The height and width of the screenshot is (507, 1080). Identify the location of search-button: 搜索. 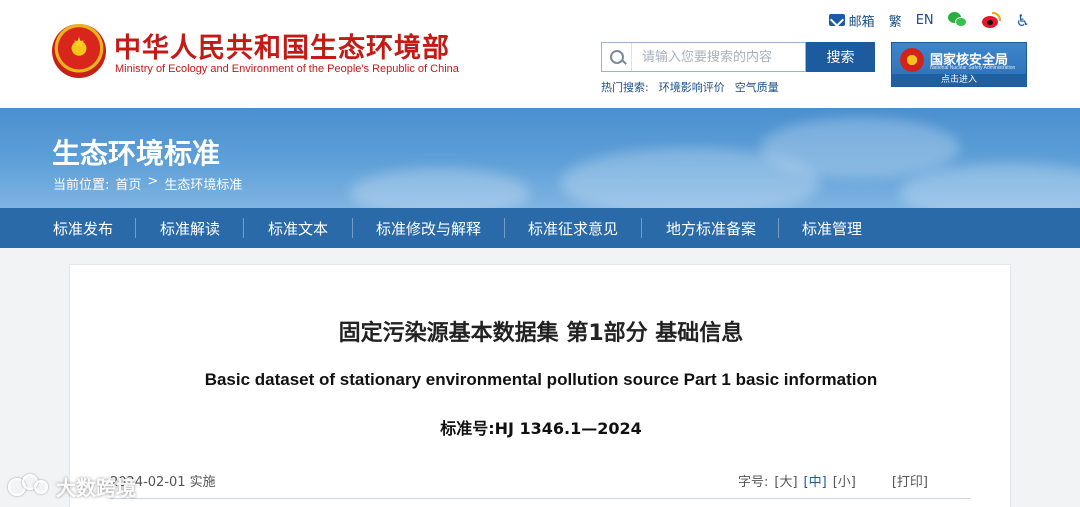
(840, 57).